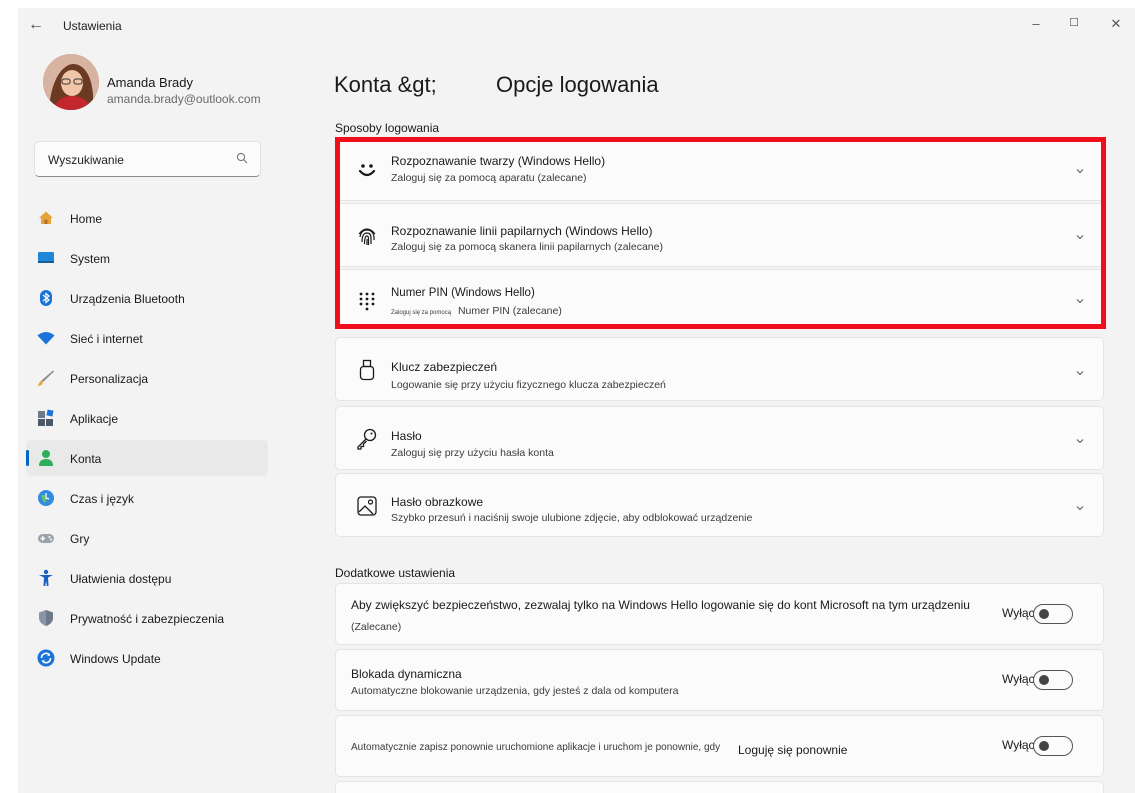  Describe the element at coordinates (46, 498) in the screenshot. I see `globe-clock-icon` at that location.